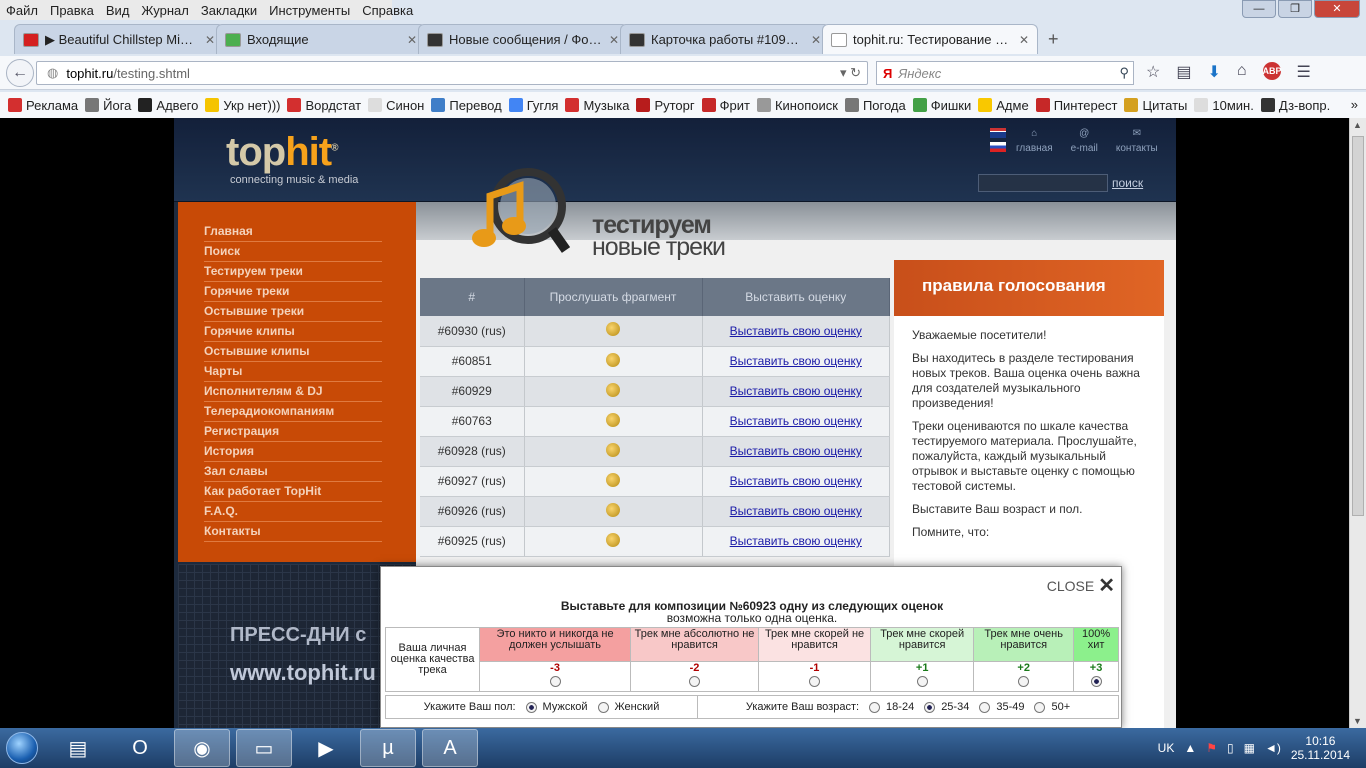 This screenshot has width=1366, height=768. What do you see at coordinates (1337, 9) in the screenshot?
I see `window-close-button: ✕` at bounding box center [1337, 9].